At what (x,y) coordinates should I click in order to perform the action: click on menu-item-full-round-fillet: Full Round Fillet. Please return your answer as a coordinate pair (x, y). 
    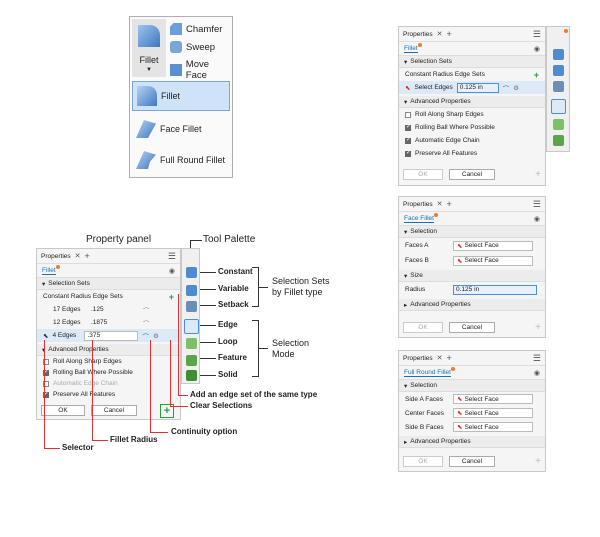
    Looking at the image, I should click on (181, 160).